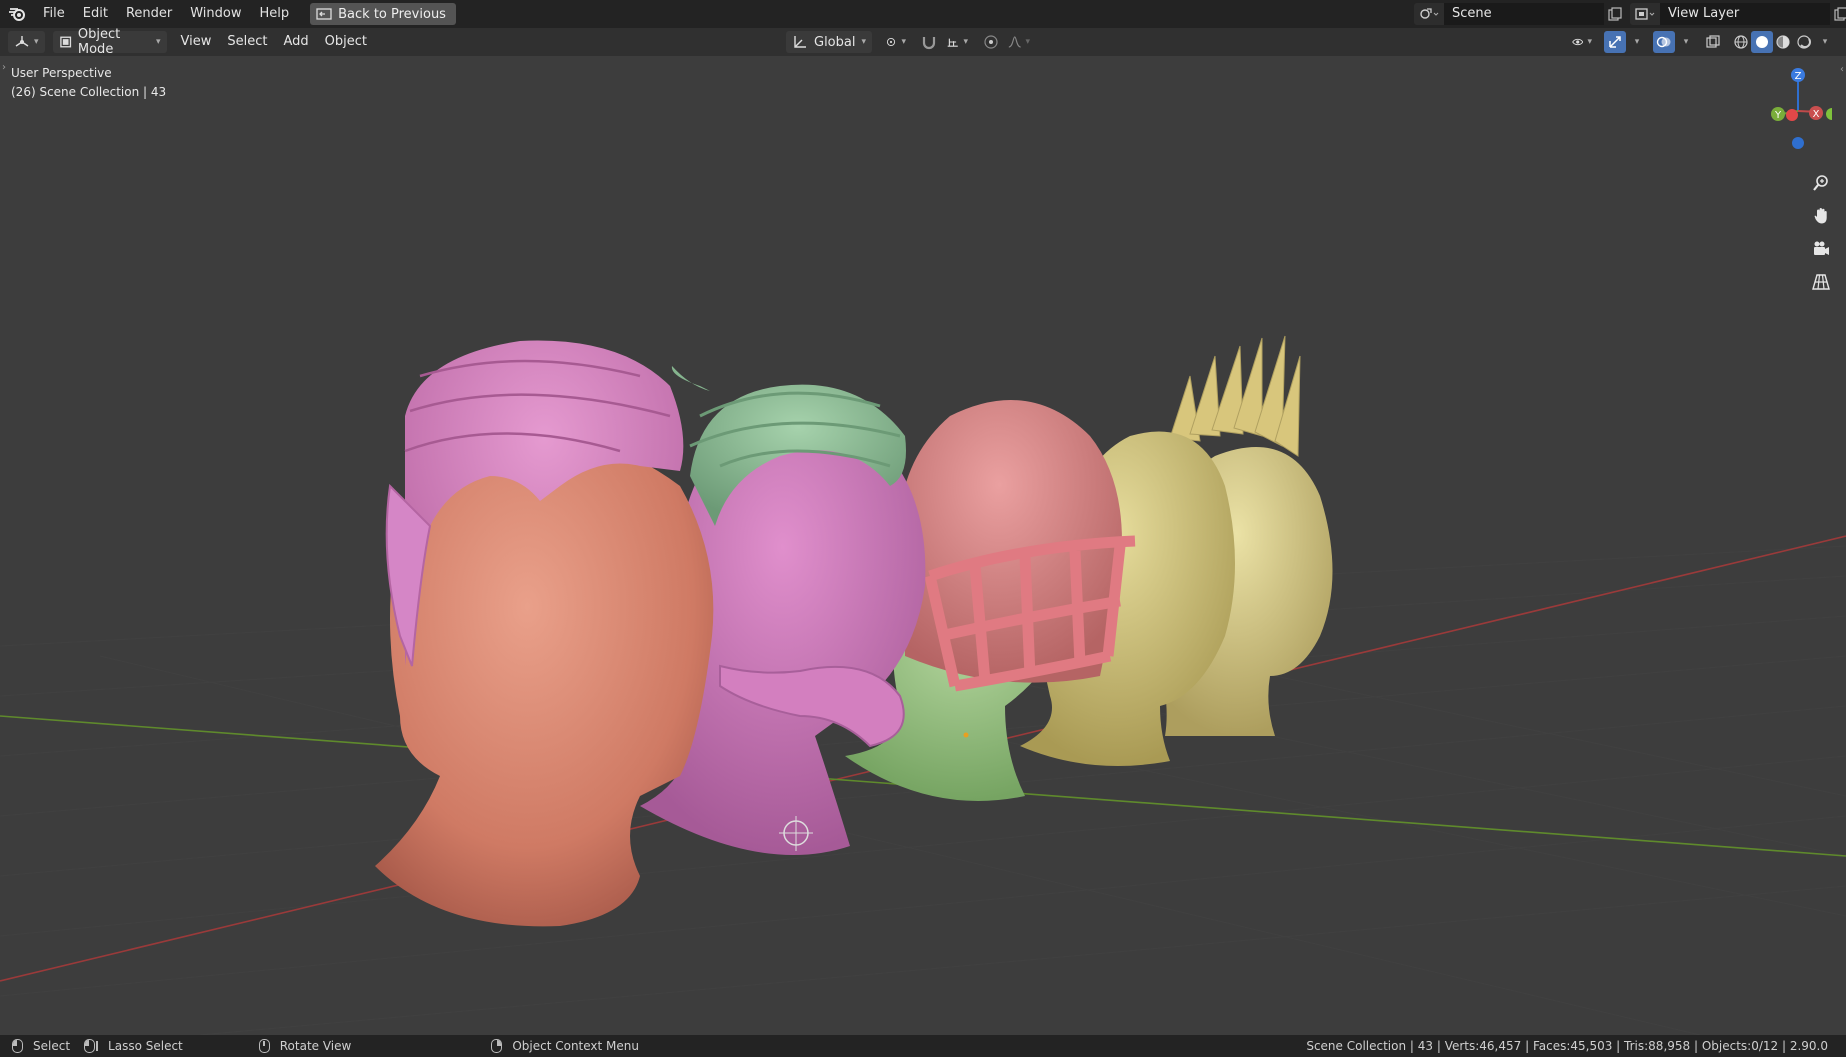 The height and width of the screenshot is (1057, 1846). I want to click on status-rotate-label: Rotate View, so click(315, 1046).